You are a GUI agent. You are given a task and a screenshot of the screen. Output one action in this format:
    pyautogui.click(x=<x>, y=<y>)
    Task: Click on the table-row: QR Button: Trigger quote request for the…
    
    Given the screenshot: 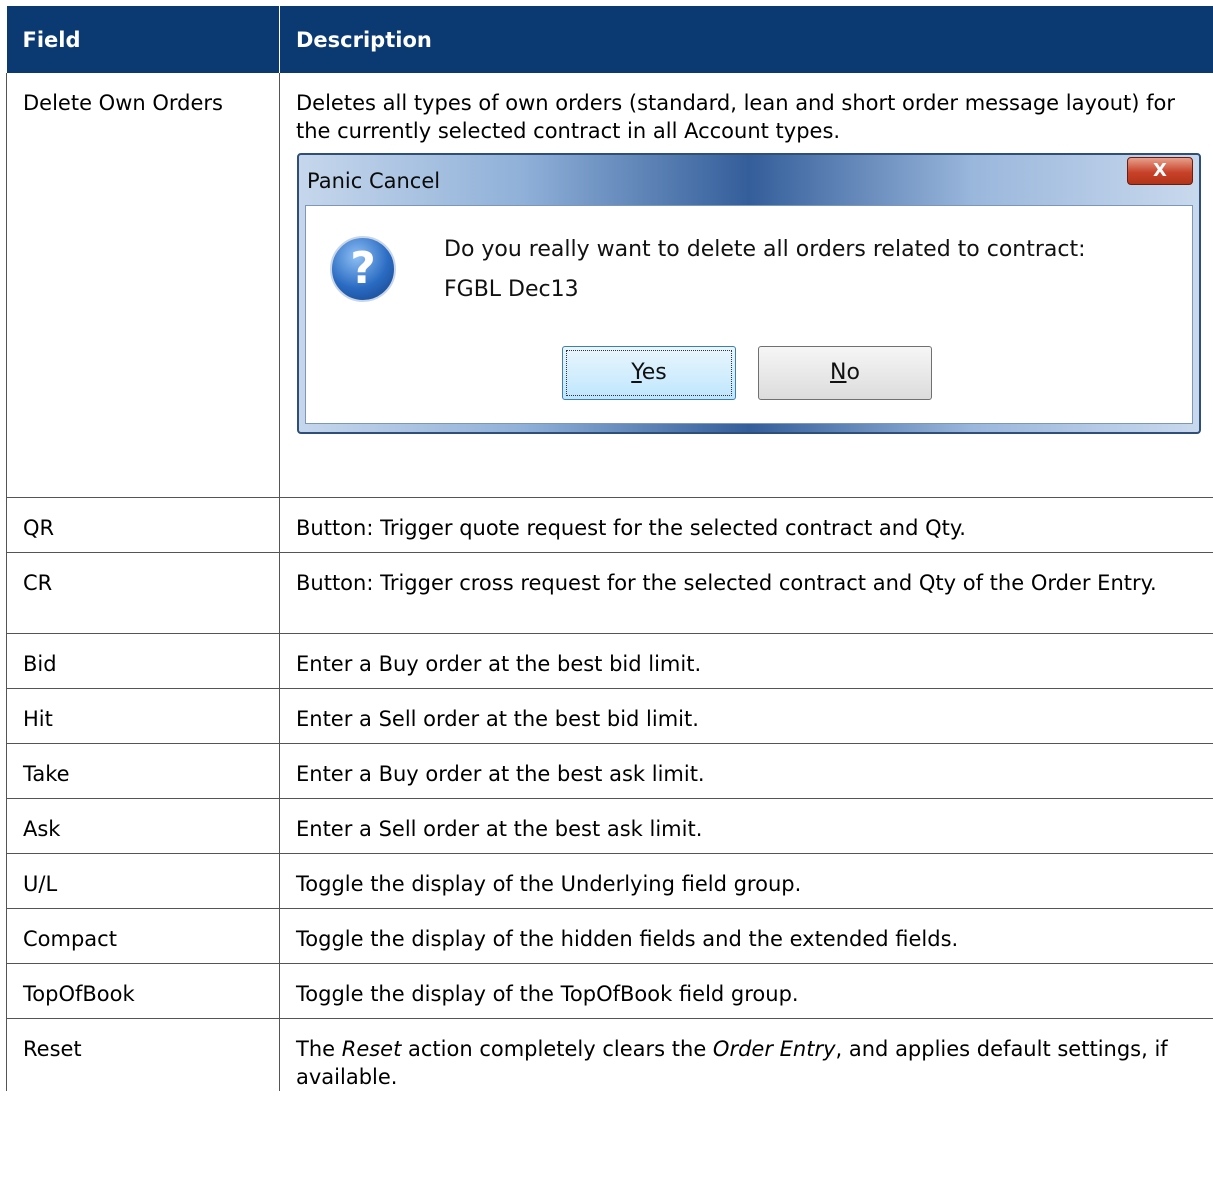 What is the action you would take?
    pyautogui.click(x=609, y=525)
    